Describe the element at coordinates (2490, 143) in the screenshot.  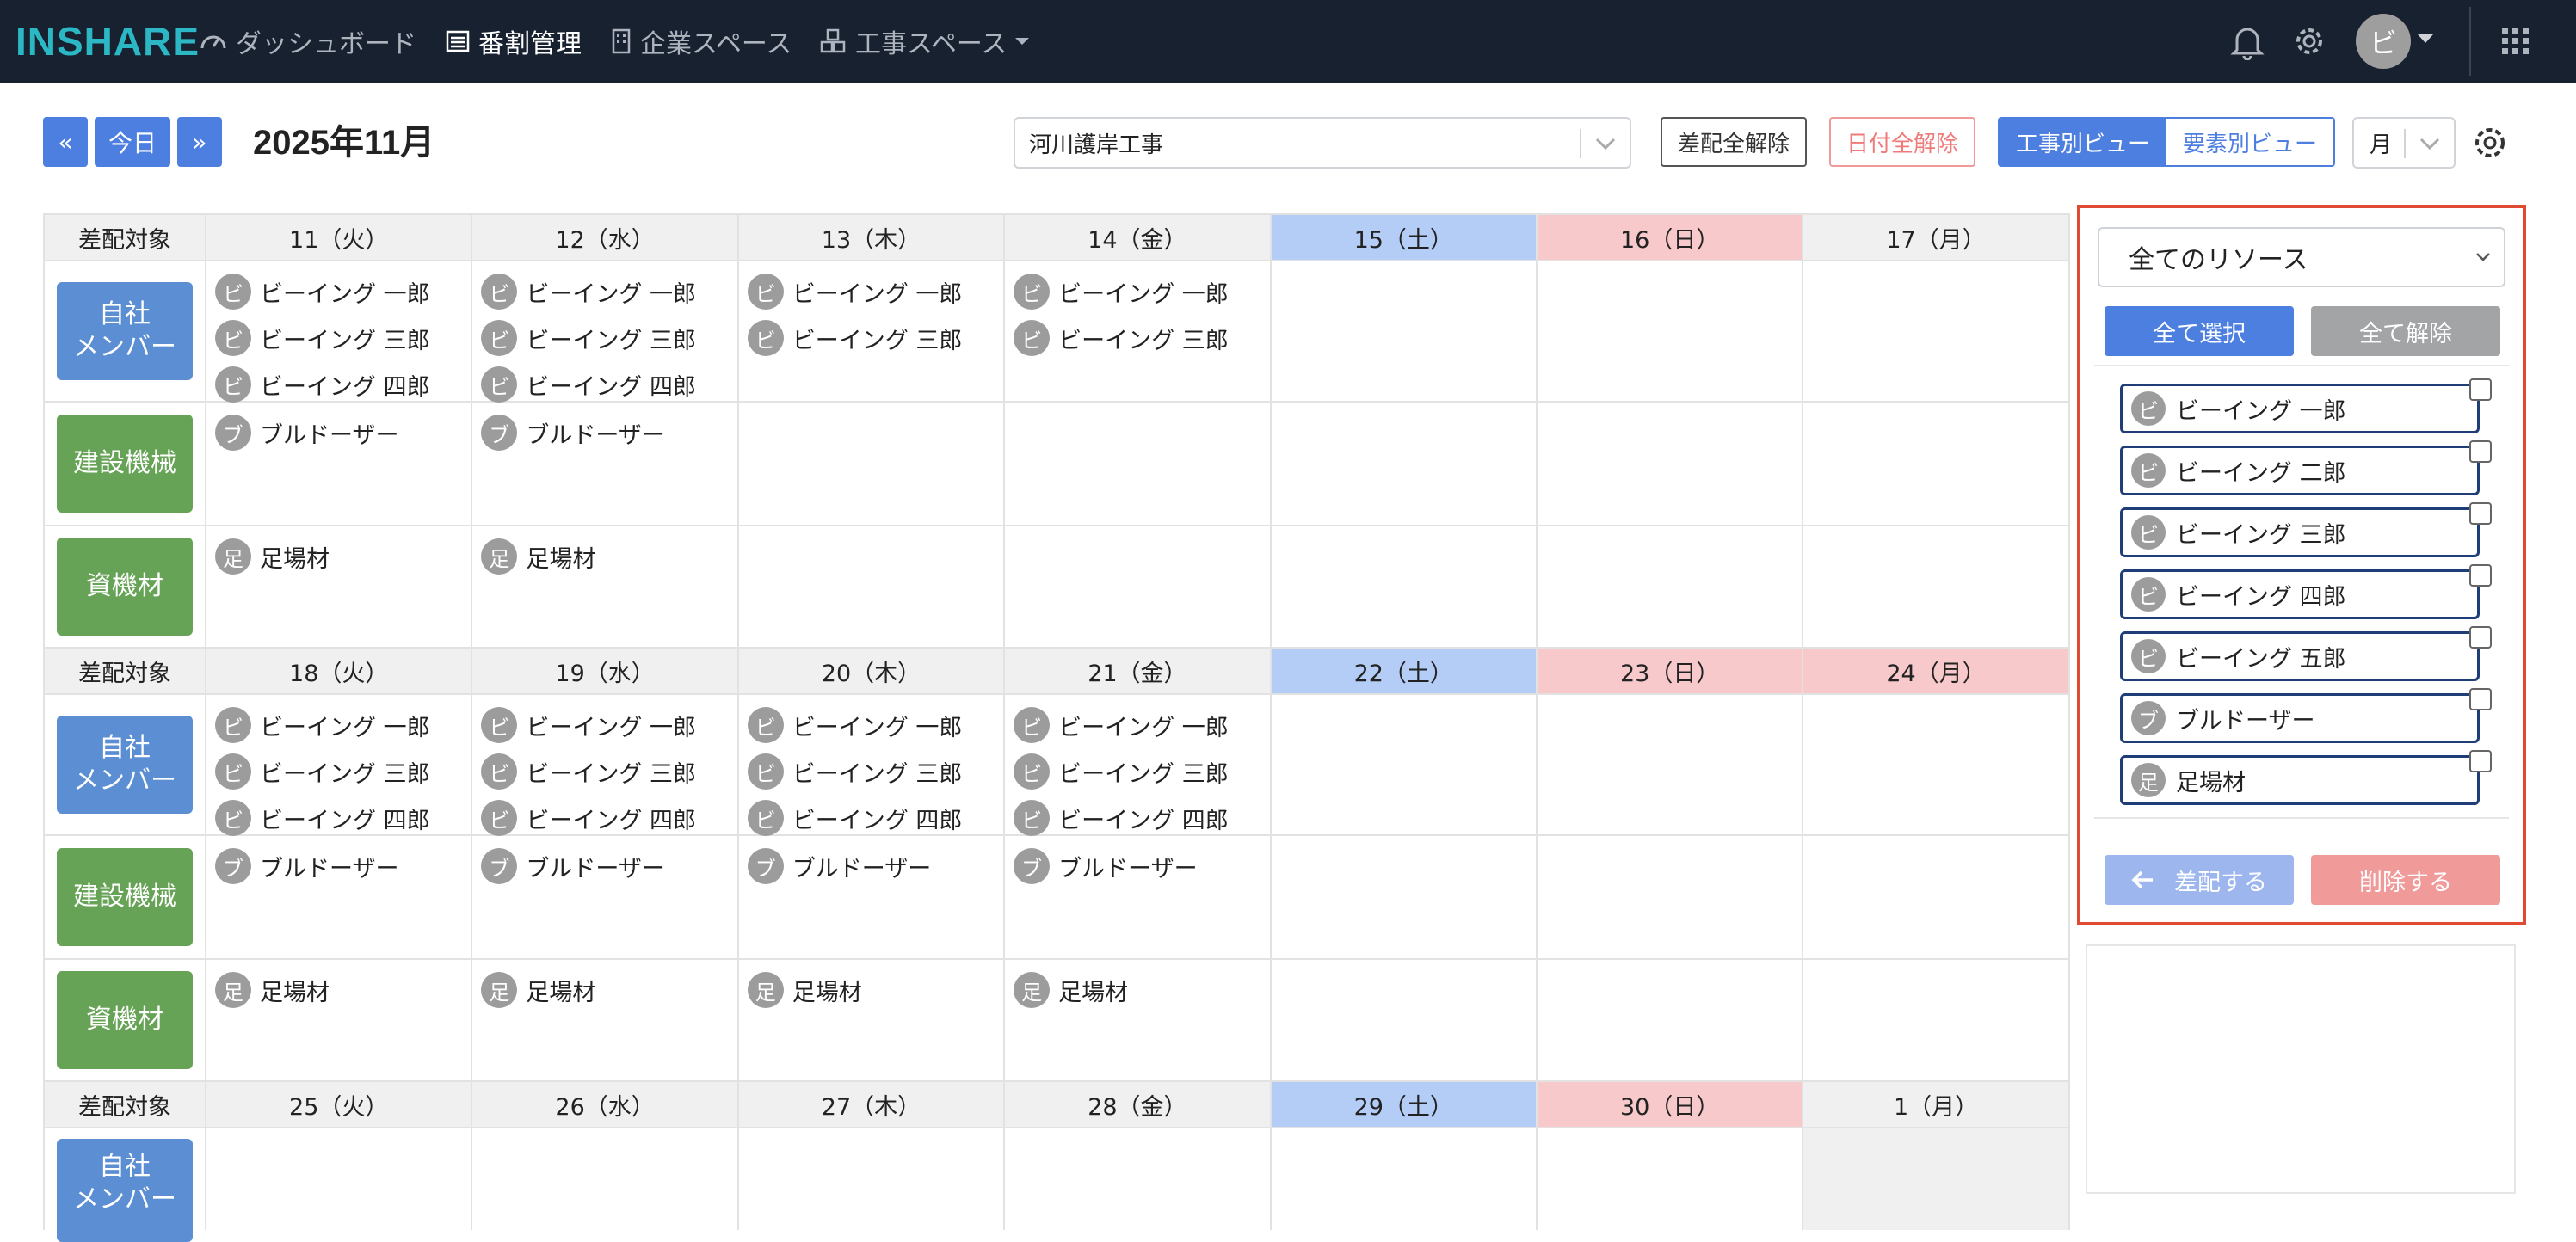
I see `calendar-settings-button` at that location.